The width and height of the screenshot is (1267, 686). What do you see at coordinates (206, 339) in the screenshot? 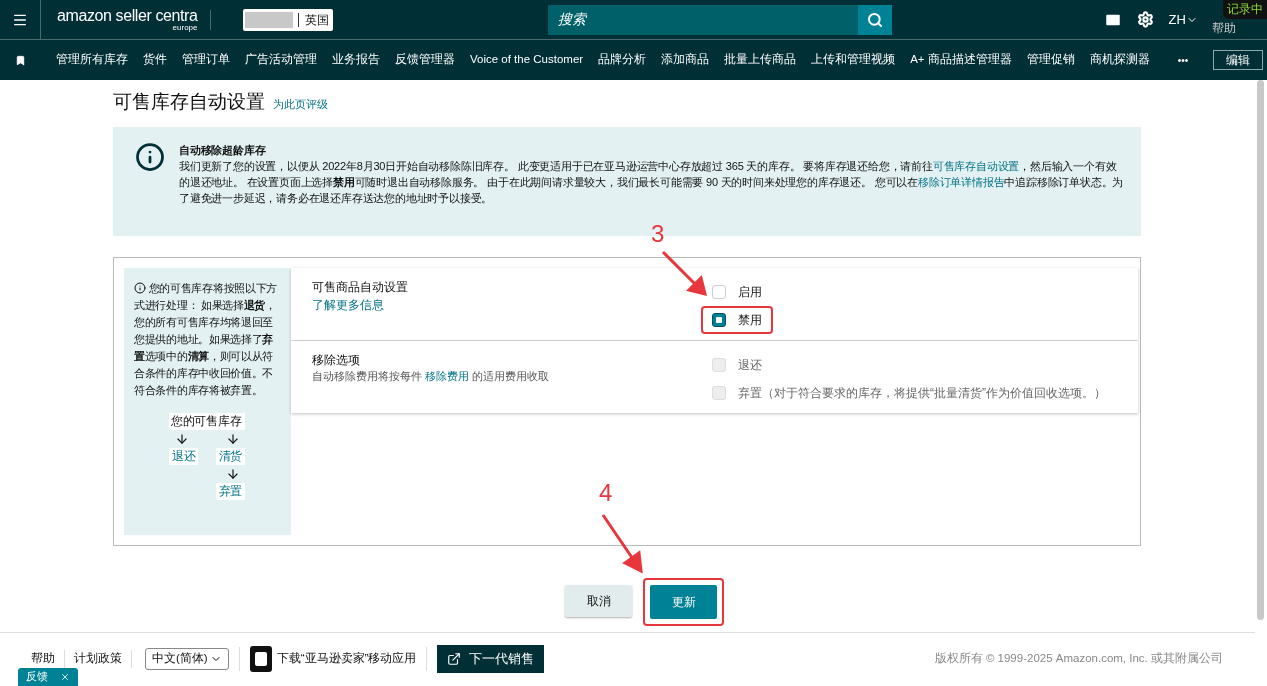
I see `explainer-text: 您的可售库存将按照以下方式进行处理： 如果选择退货，您的所有可售库存均将退回至您提供的地址。如果选择了弃置选项中的清算，则可以从符合条件的库存中收回价值。不符合条件的库存将被弃置。` at bounding box center [206, 339].